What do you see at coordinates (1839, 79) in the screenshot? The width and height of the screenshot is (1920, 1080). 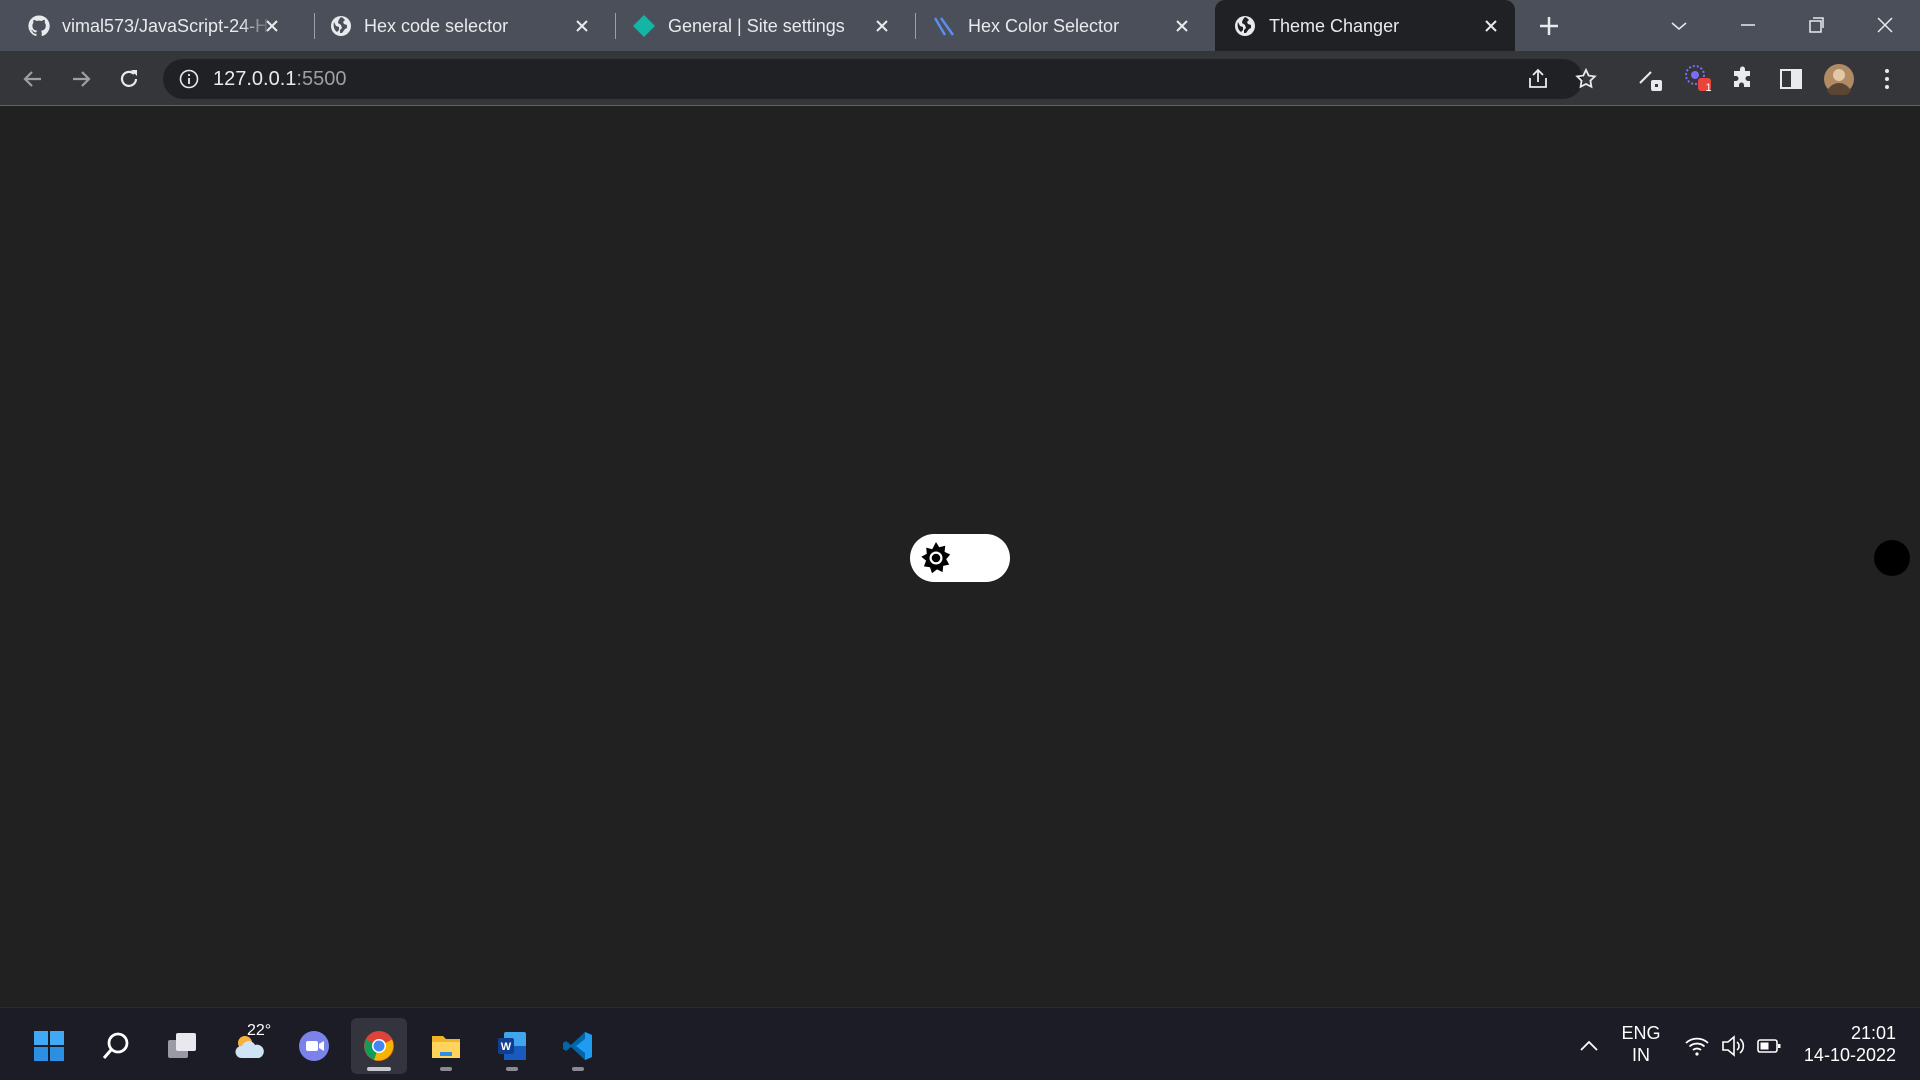 I see `profile-avatar` at bounding box center [1839, 79].